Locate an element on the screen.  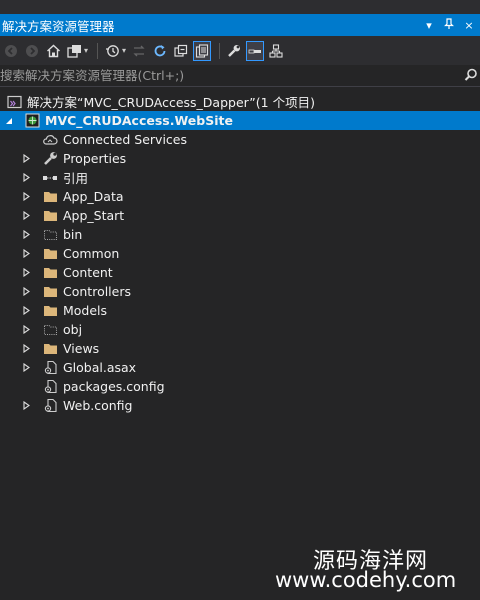
tree-item-label: Properties is located at coordinates (95, 158).